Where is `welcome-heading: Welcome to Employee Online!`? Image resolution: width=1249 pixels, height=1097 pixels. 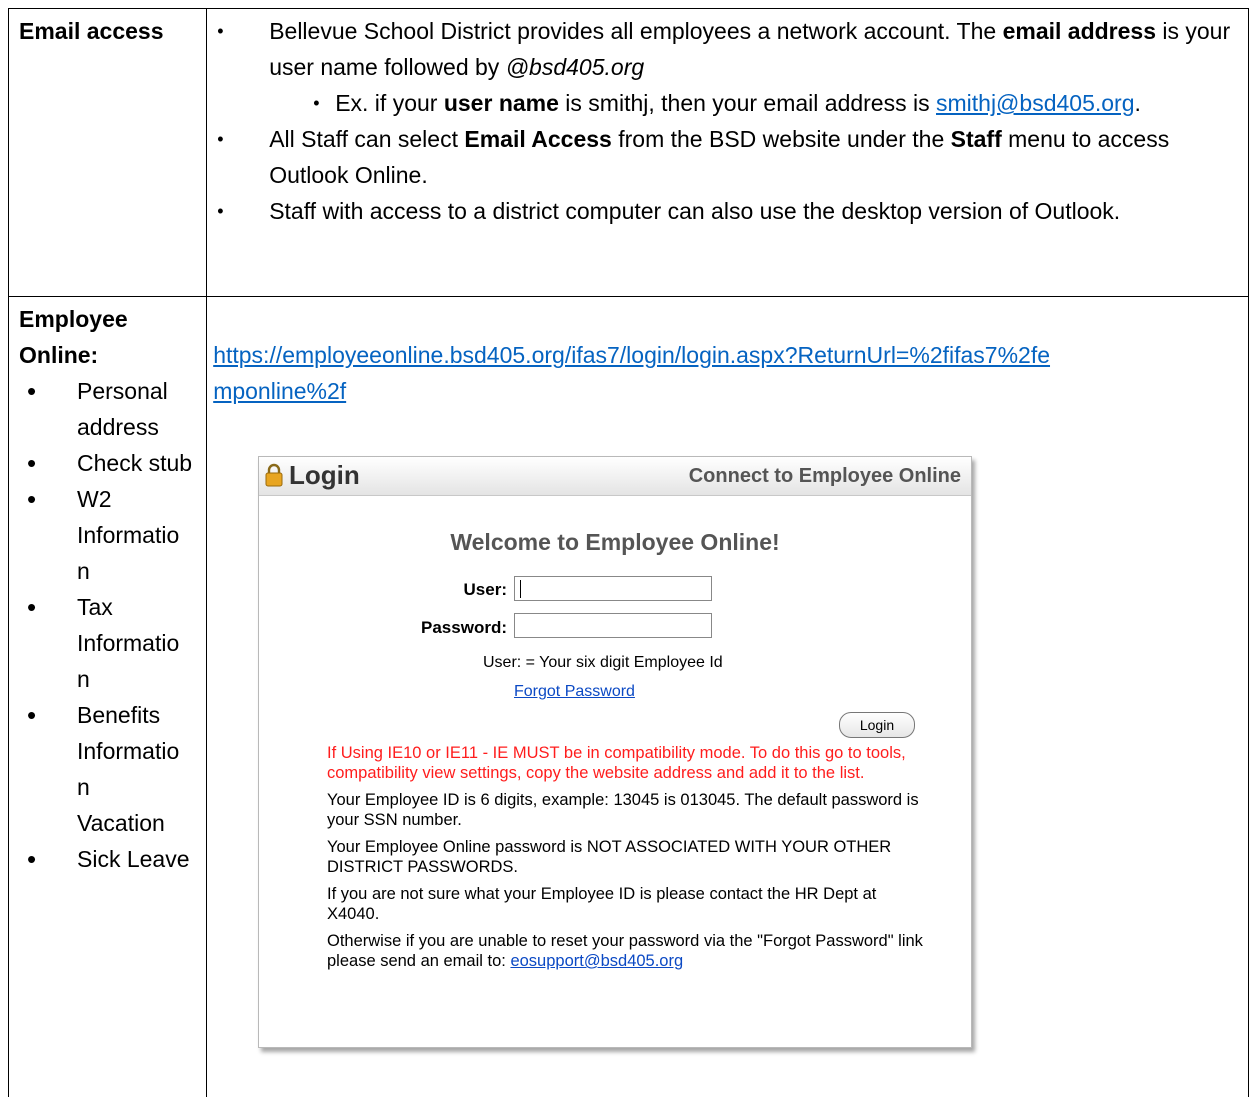 welcome-heading: Welcome to Employee Online! is located at coordinates (615, 542).